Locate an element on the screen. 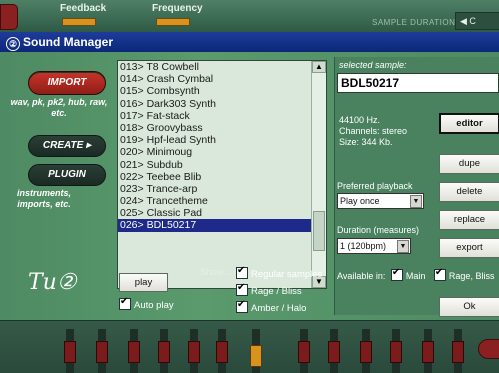  sample-duration-label: SAMPLE DURATION is located at coordinates (414, 22).